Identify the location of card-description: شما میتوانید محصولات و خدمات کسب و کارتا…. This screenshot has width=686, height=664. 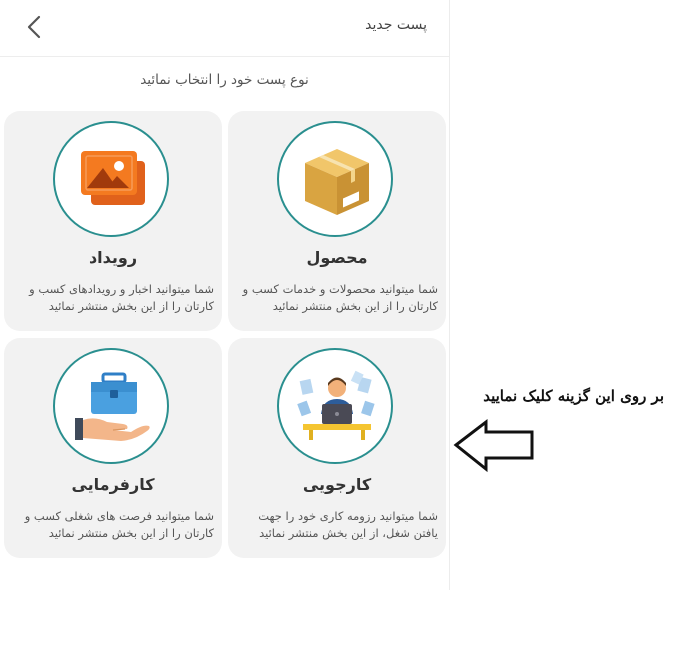
(340, 297).